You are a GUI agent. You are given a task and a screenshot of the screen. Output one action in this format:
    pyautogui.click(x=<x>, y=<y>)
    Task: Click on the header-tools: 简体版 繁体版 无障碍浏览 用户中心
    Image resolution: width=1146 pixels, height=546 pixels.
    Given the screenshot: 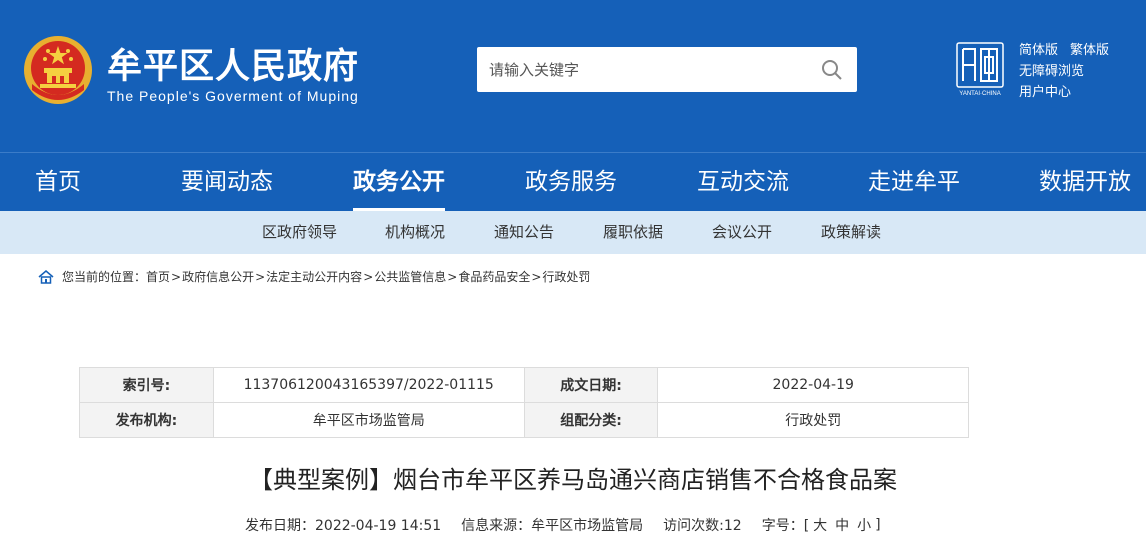 What is the action you would take?
    pyautogui.click(x=1064, y=71)
    